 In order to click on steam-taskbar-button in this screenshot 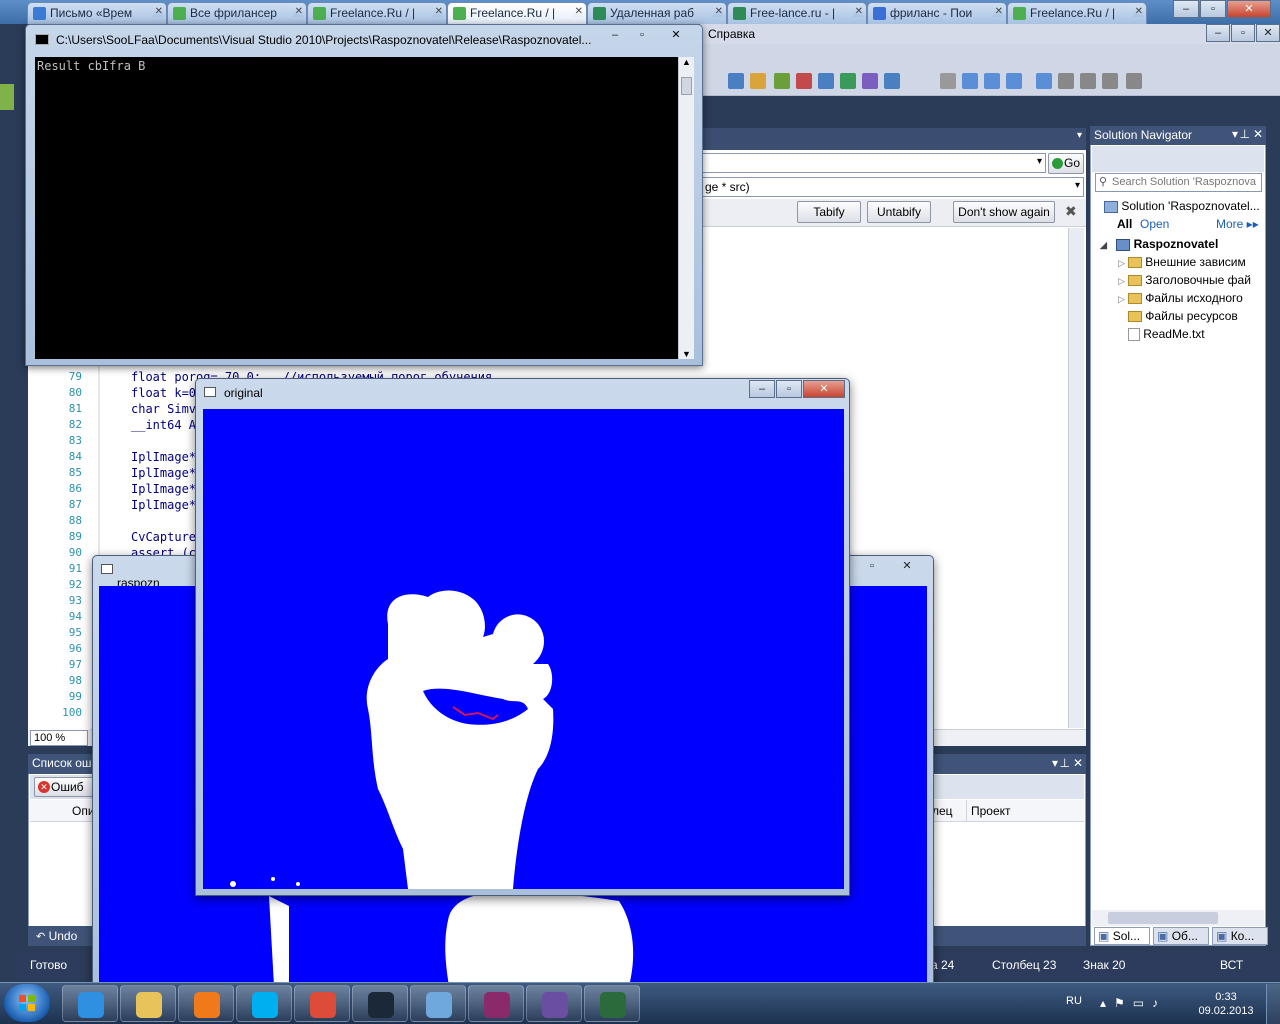, I will do `click(380, 1003)`.